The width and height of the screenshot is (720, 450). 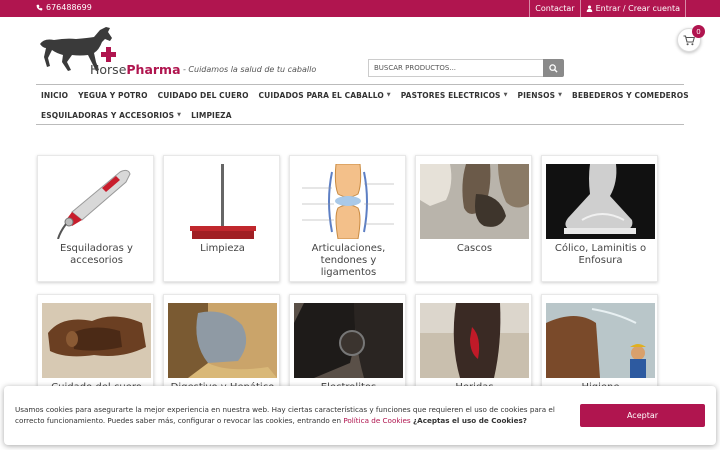 I want to click on horse-eating-image, so click(x=222, y=340).